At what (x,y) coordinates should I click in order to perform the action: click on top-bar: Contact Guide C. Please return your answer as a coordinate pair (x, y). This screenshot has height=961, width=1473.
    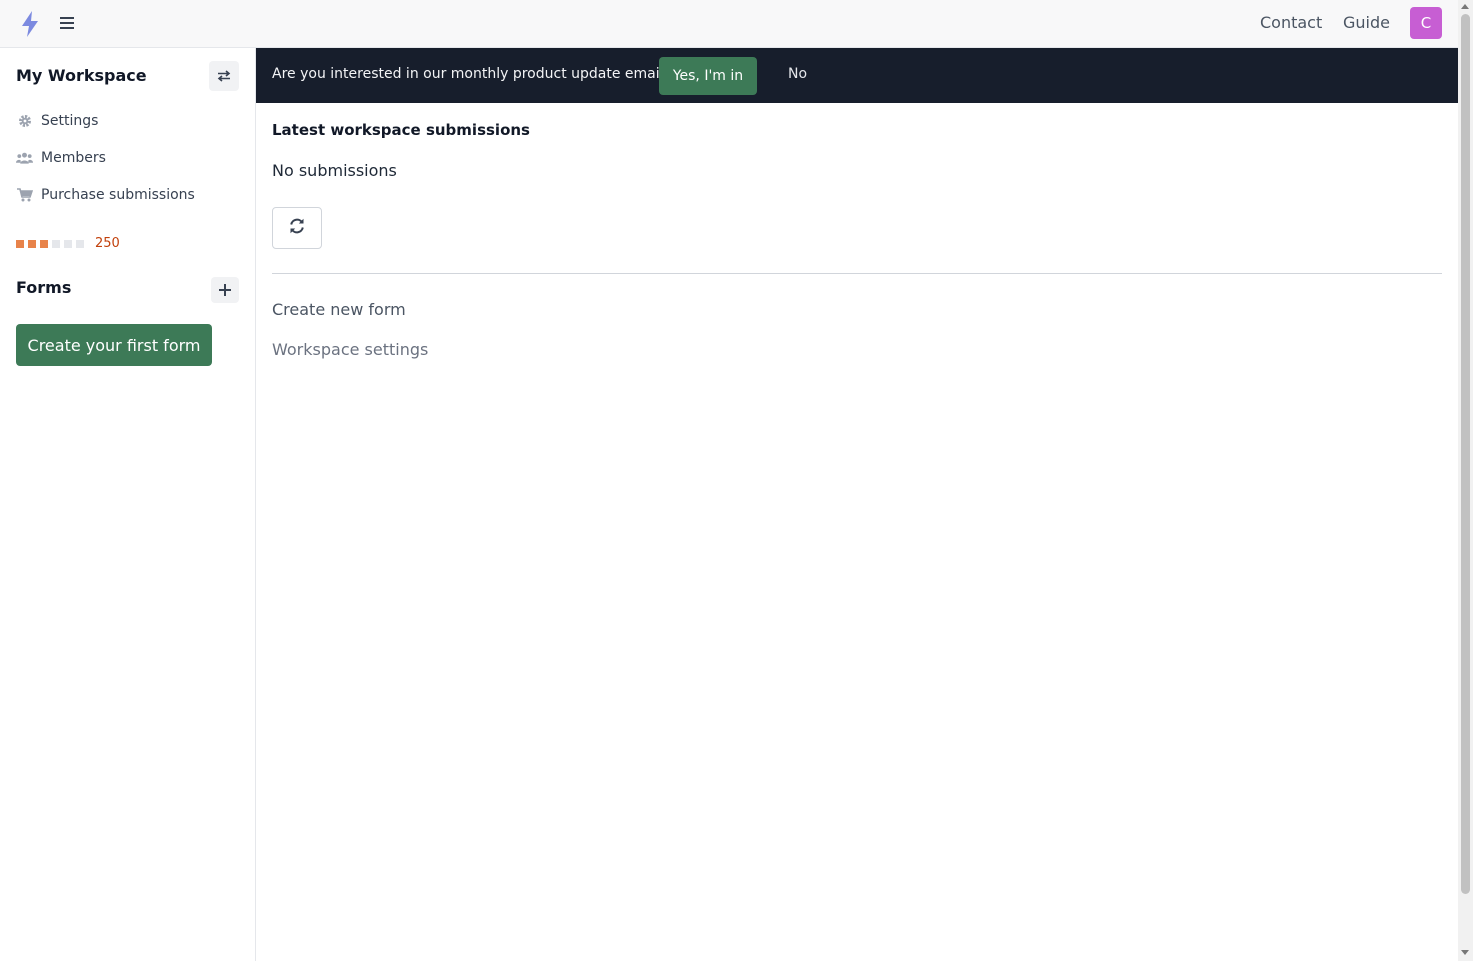
    Looking at the image, I should click on (729, 24).